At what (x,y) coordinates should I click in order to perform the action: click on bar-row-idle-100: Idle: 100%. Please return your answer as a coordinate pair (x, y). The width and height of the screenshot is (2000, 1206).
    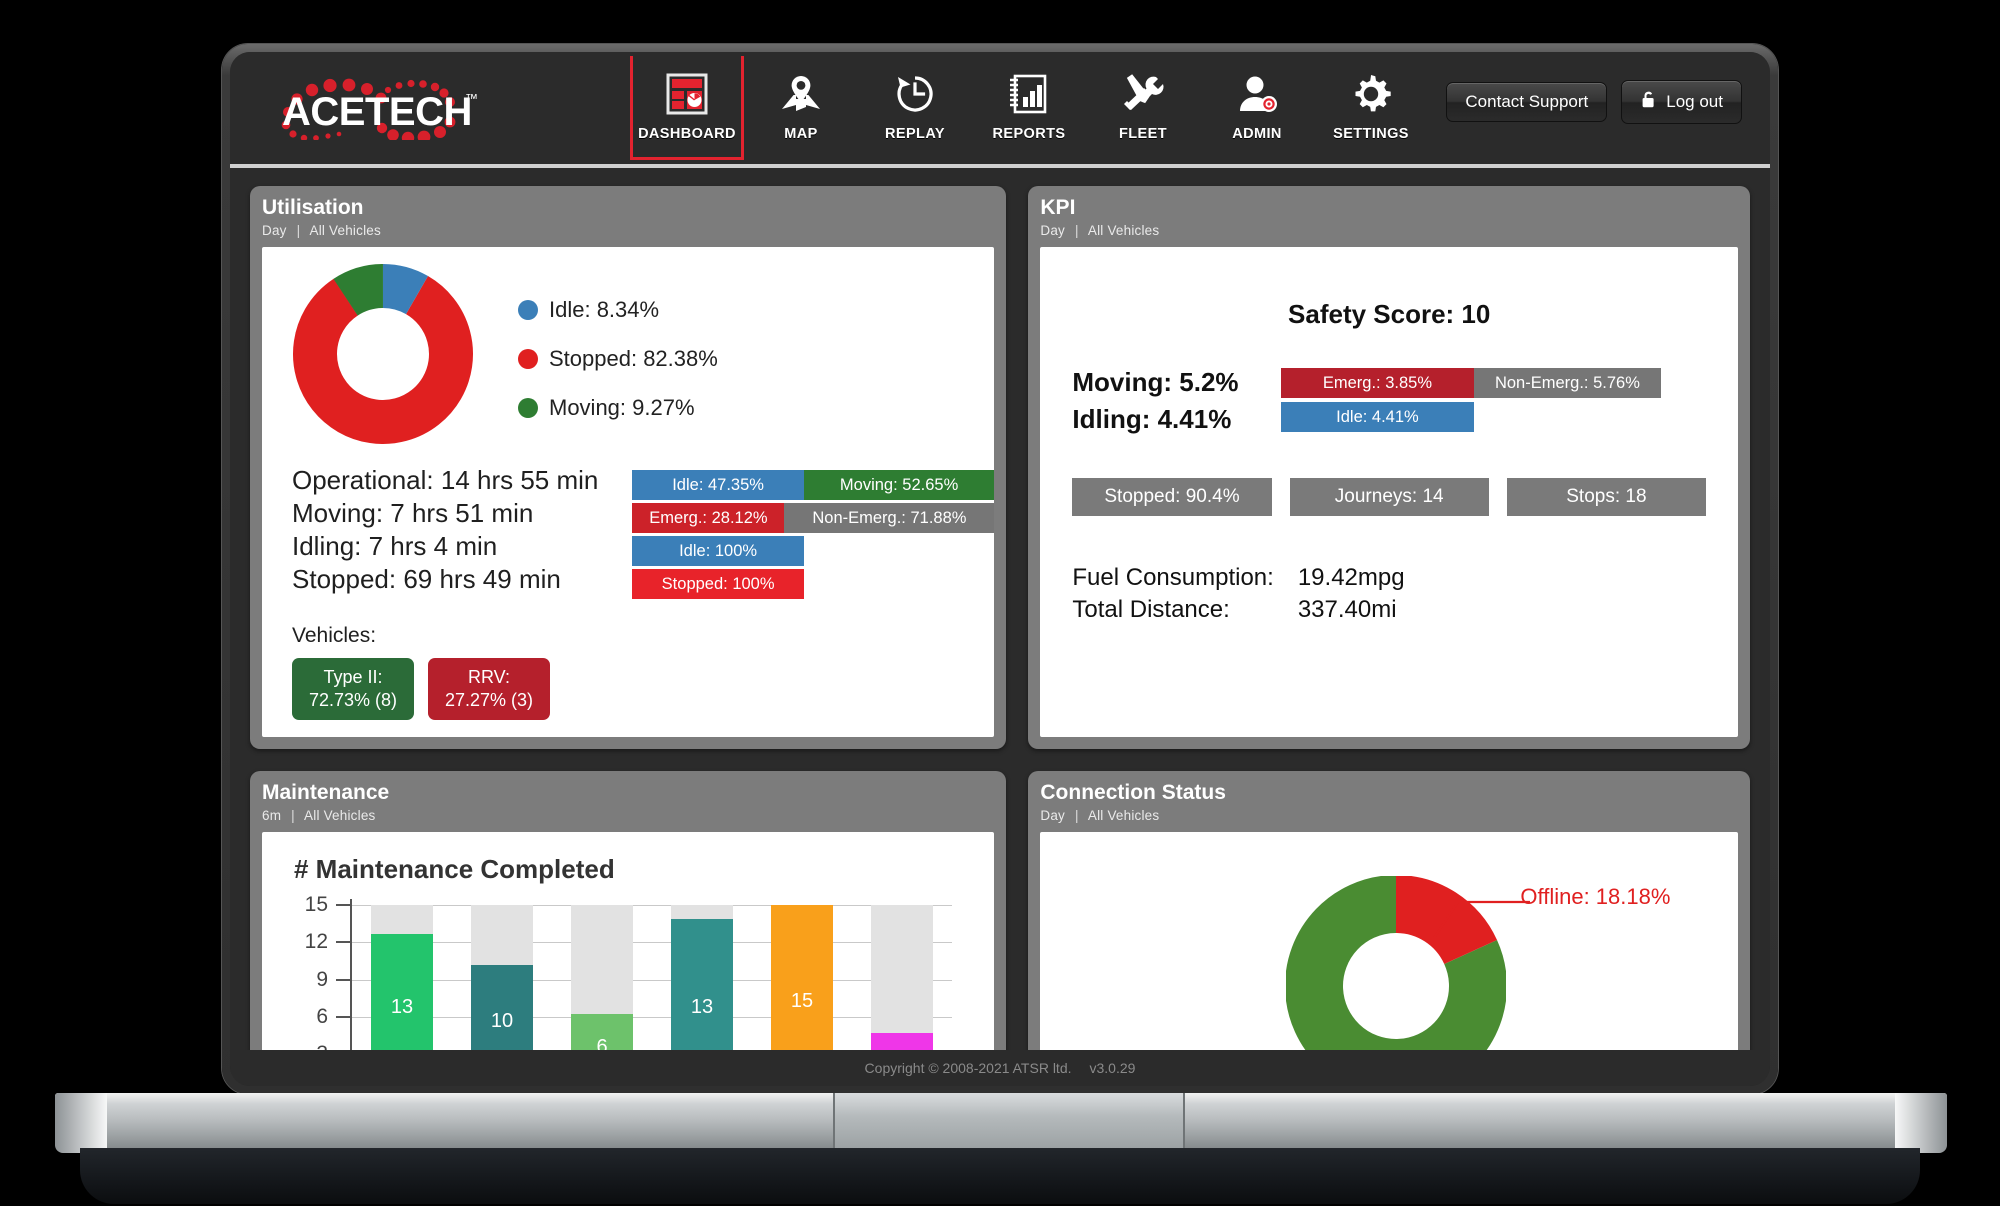
    Looking at the image, I should click on (813, 551).